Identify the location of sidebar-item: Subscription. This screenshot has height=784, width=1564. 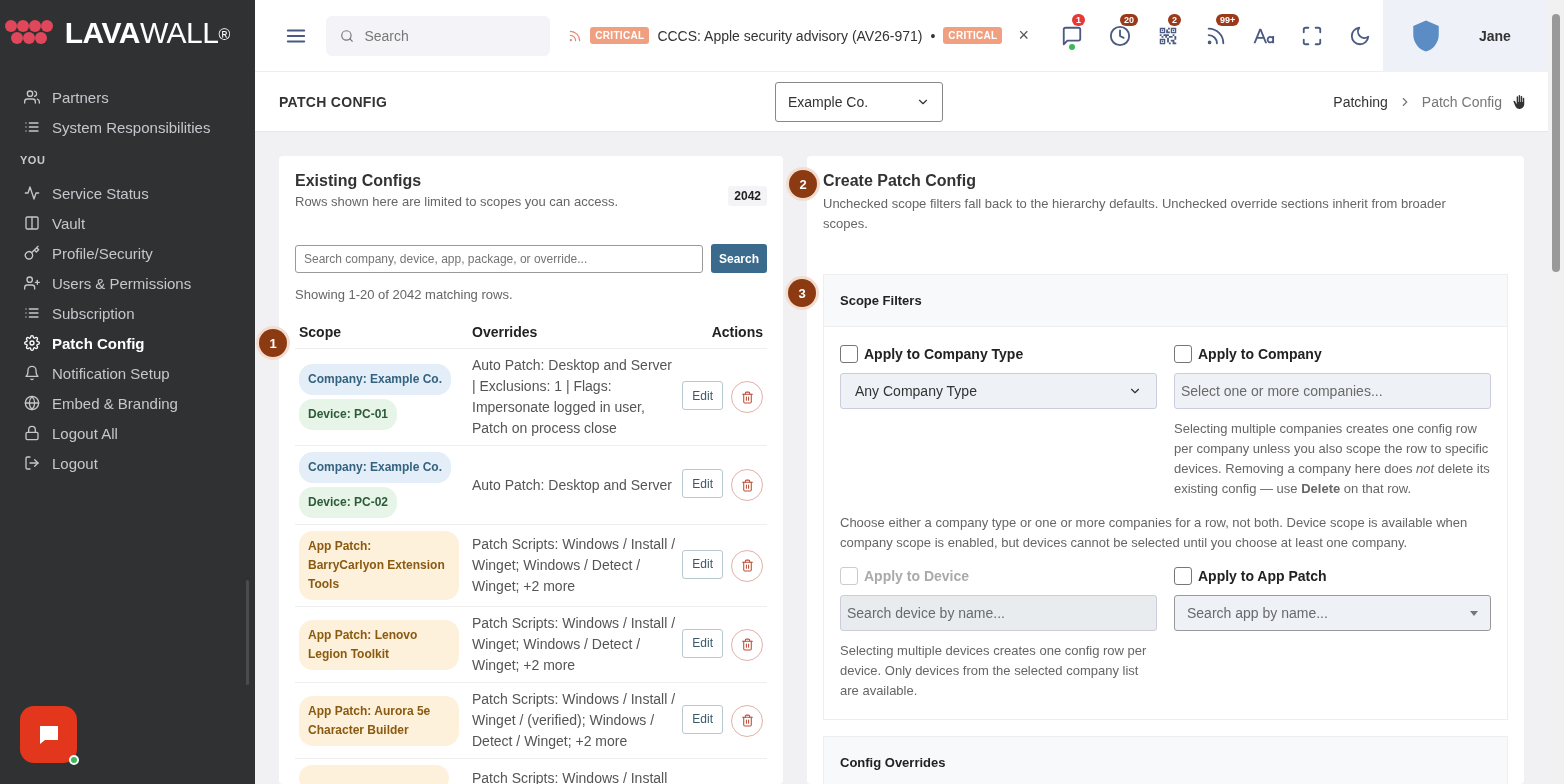
(139, 313).